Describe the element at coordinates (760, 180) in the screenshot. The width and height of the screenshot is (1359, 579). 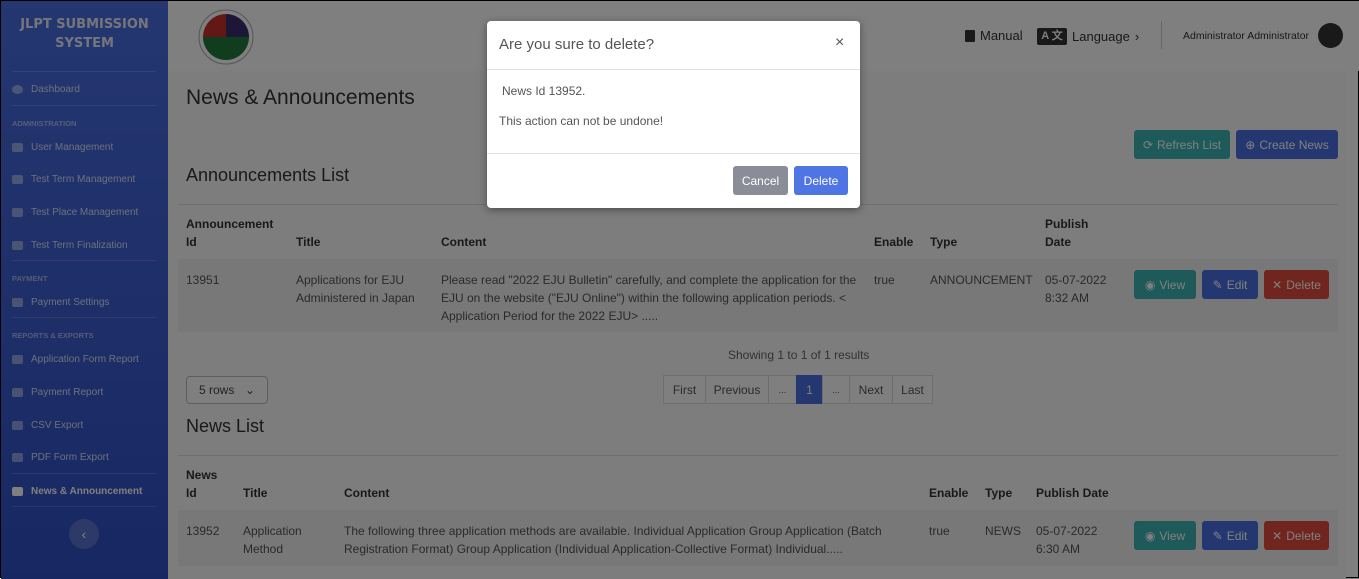
I see `cancel-button: Cancel` at that location.